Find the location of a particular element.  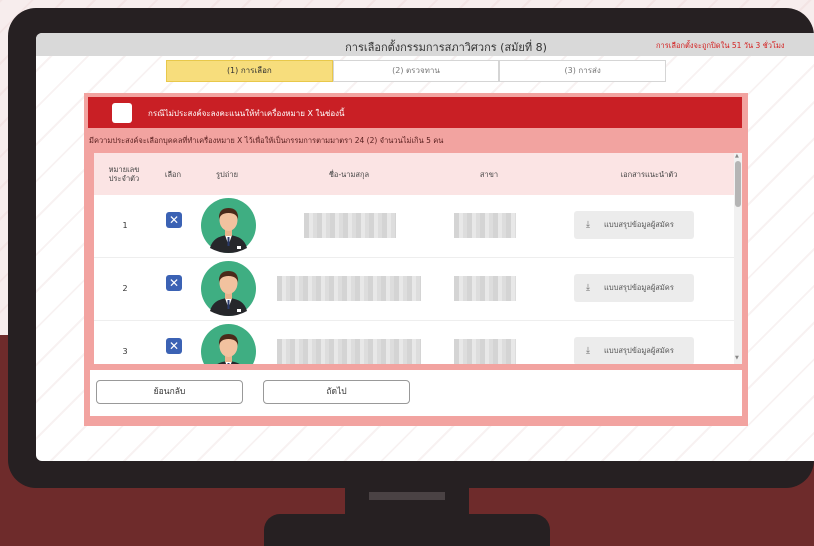

scroll-down-icon: ▼ is located at coordinates (737, 358).